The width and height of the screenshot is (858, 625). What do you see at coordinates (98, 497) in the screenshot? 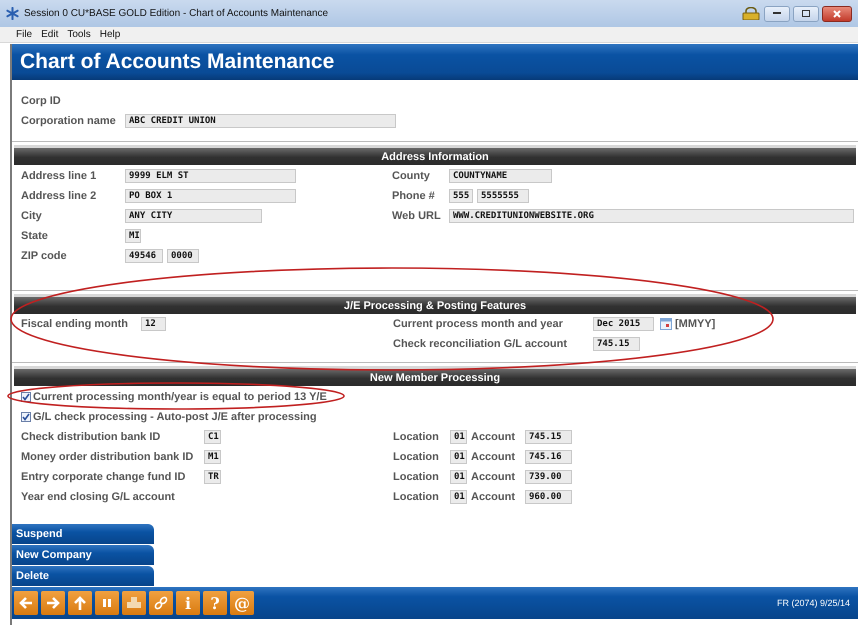
I see `field-label: Year end closing G/L account` at bounding box center [98, 497].